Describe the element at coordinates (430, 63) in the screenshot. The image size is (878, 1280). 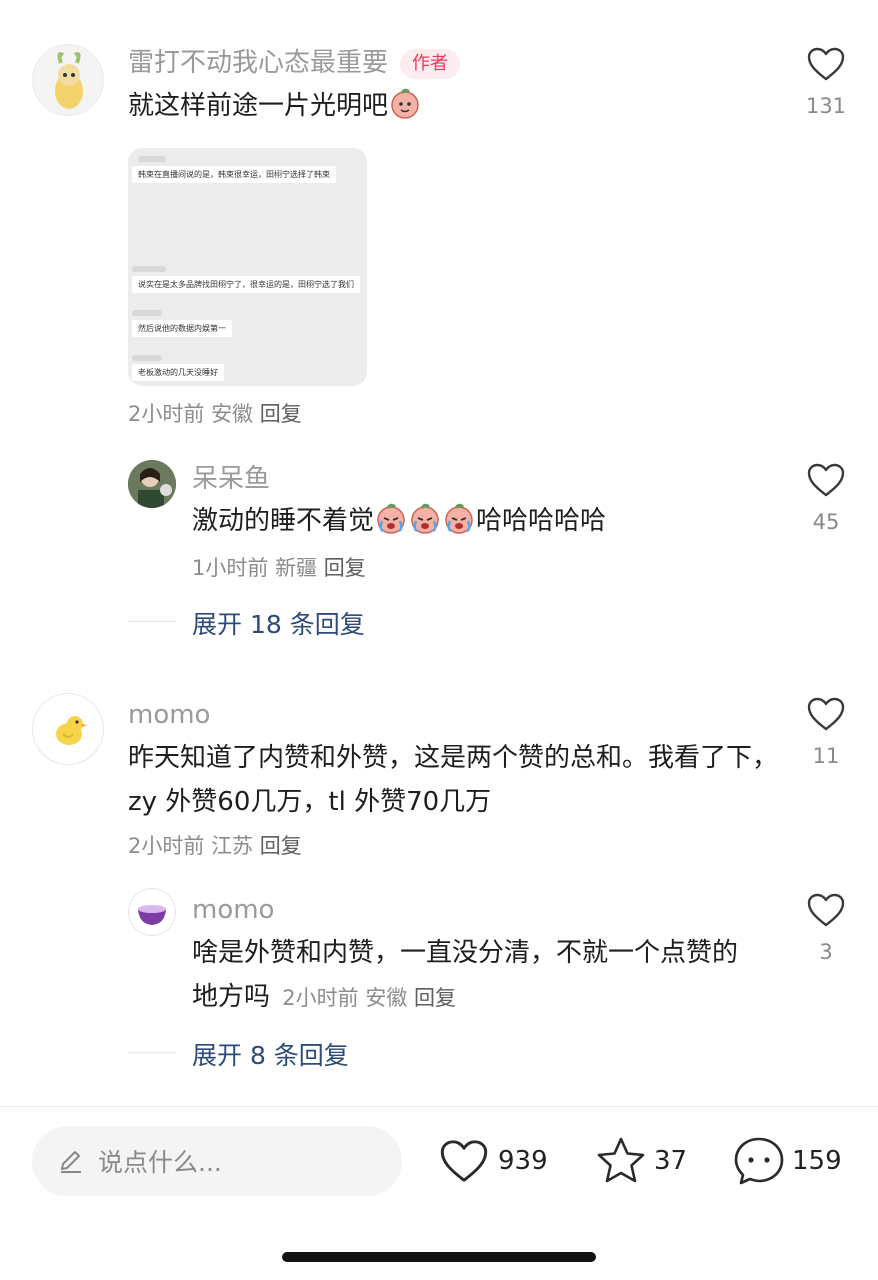
I see `author-badge: 作者` at that location.